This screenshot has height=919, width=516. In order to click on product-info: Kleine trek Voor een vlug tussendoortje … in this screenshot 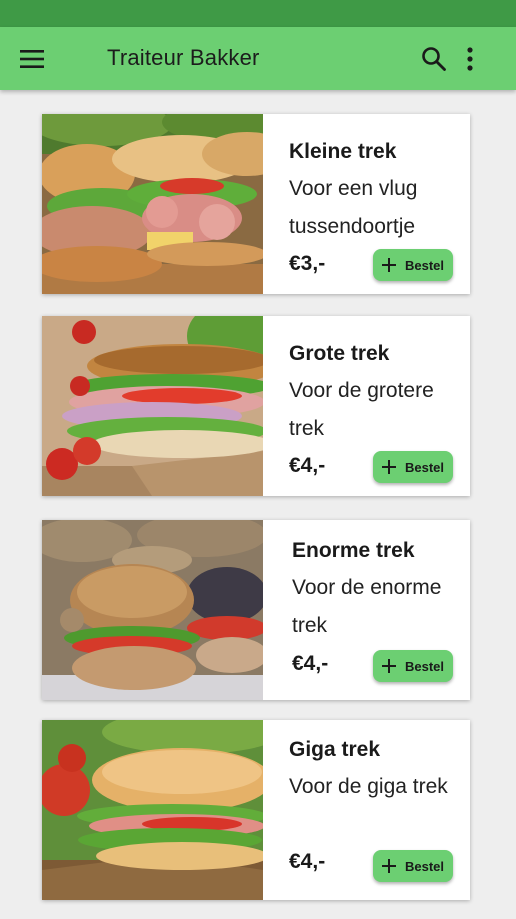, I will do `click(376, 204)`.